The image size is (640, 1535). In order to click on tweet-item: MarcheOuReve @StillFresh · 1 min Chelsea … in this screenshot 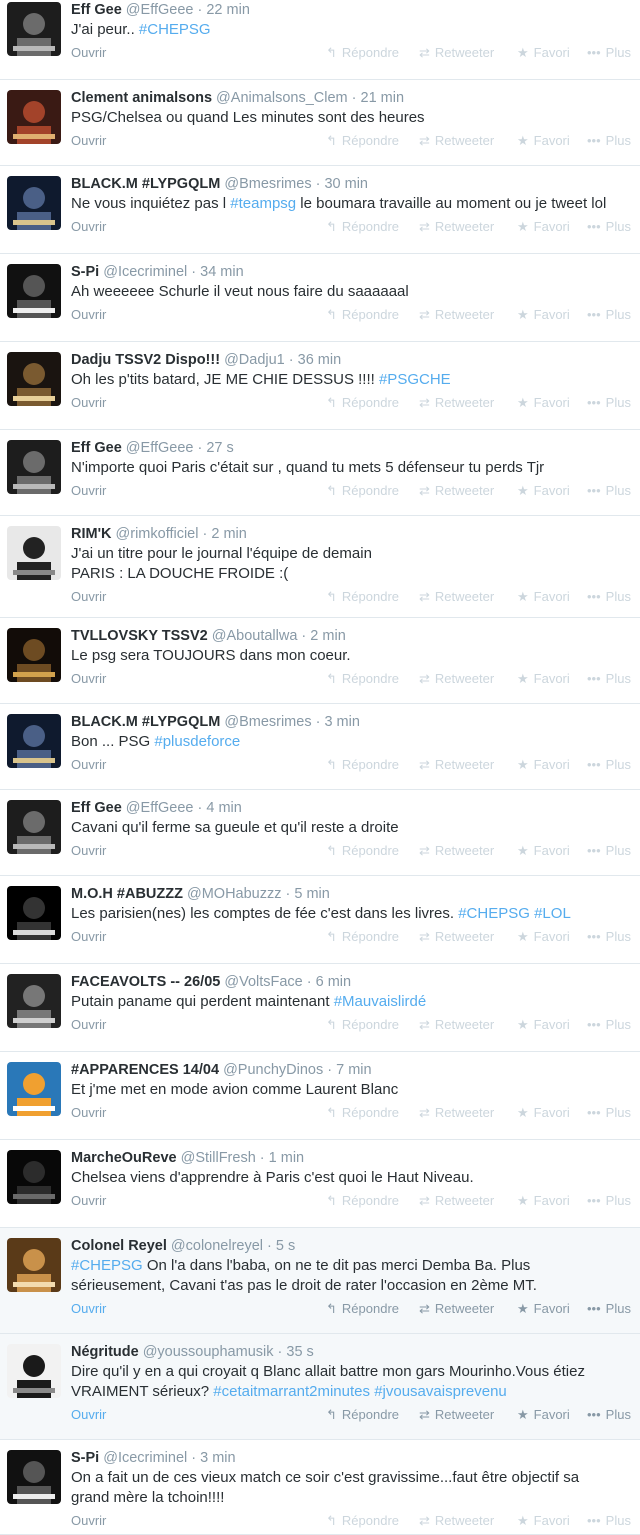, I will do `click(320, 1184)`.